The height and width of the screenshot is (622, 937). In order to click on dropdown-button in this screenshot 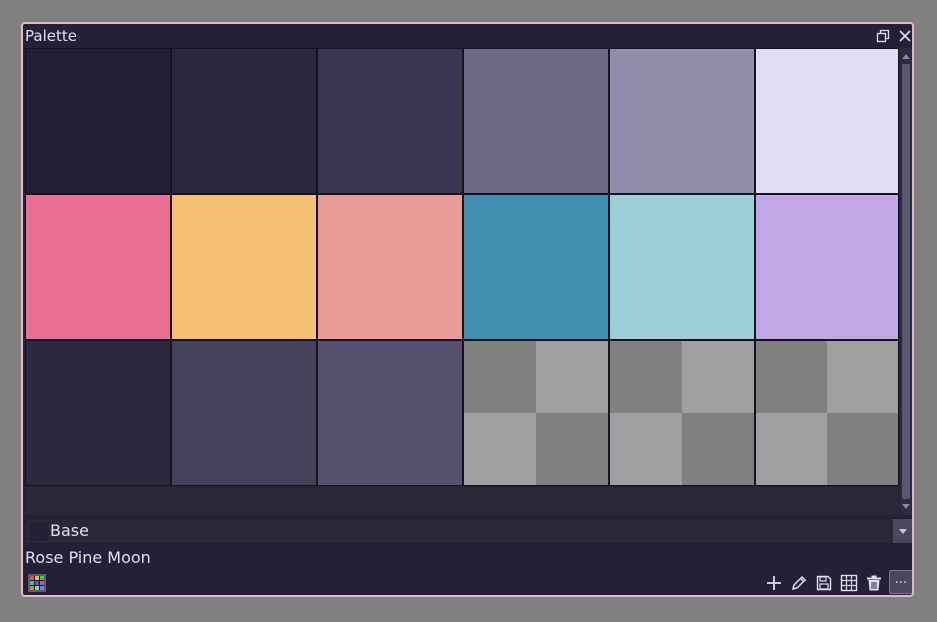, I will do `click(902, 531)`.